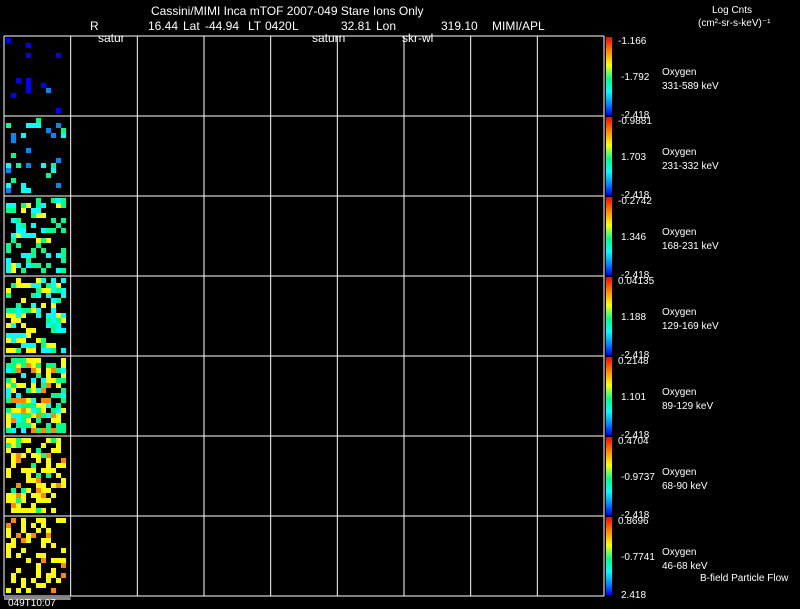 Image resolution: width=800 pixels, height=609 pixels. I want to click on energy-label: 68-90 keV, so click(685, 486).